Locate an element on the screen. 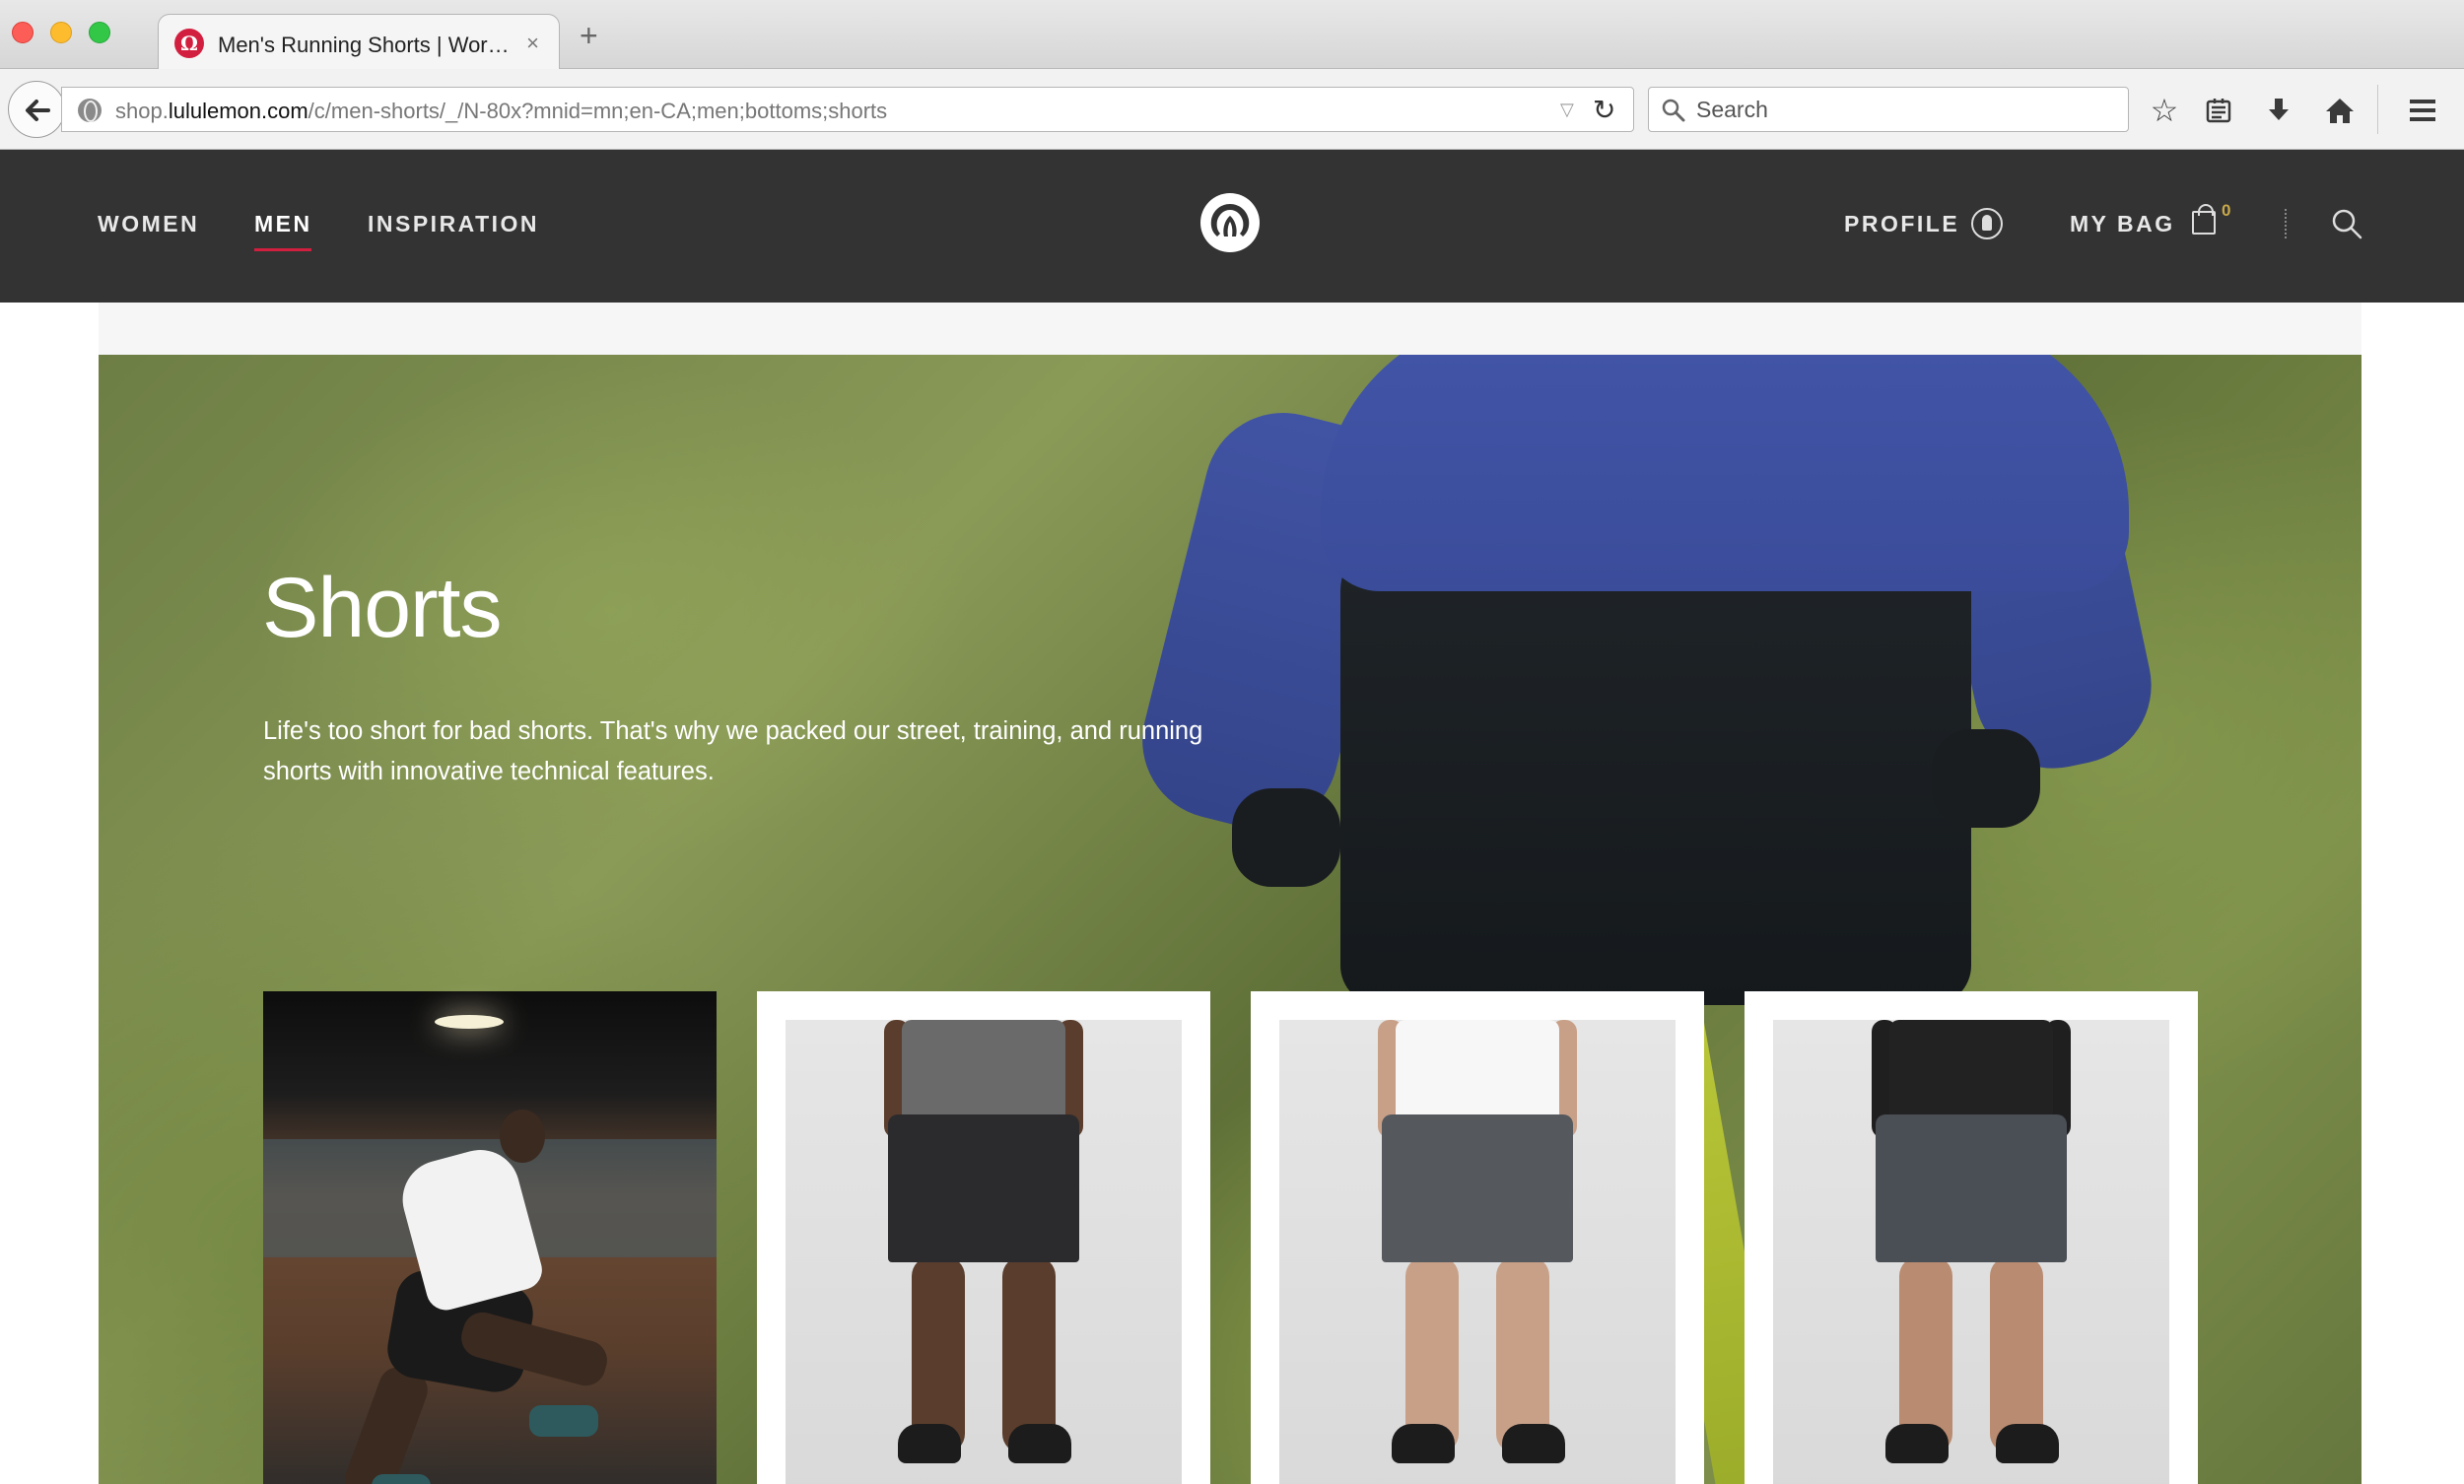  nav-men: MEN is located at coordinates (283, 224).